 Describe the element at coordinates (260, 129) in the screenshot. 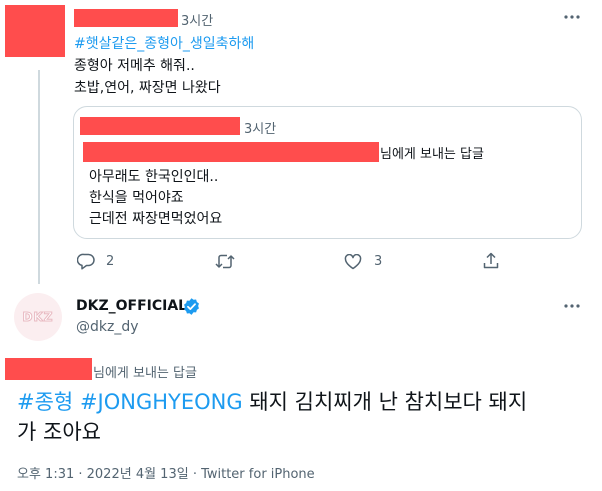

I see `quoted-tweet-time: 3시간` at that location.